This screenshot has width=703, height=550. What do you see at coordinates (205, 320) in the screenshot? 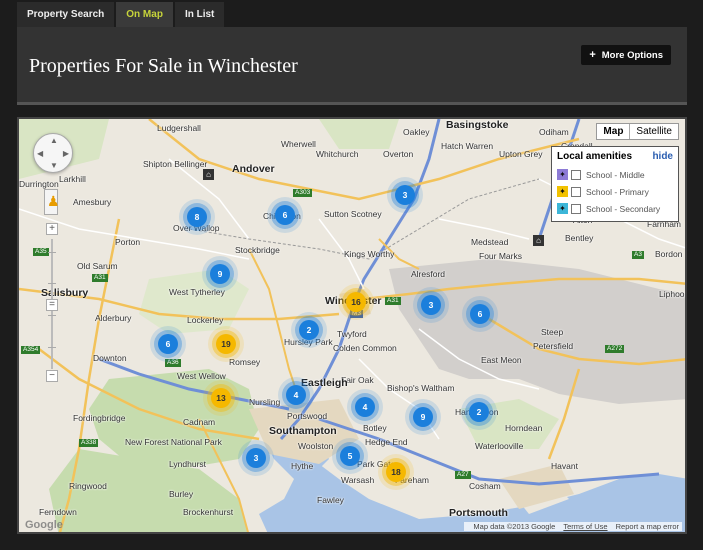
I see `town-label: Lockerley` at bounding box center [205, 320].